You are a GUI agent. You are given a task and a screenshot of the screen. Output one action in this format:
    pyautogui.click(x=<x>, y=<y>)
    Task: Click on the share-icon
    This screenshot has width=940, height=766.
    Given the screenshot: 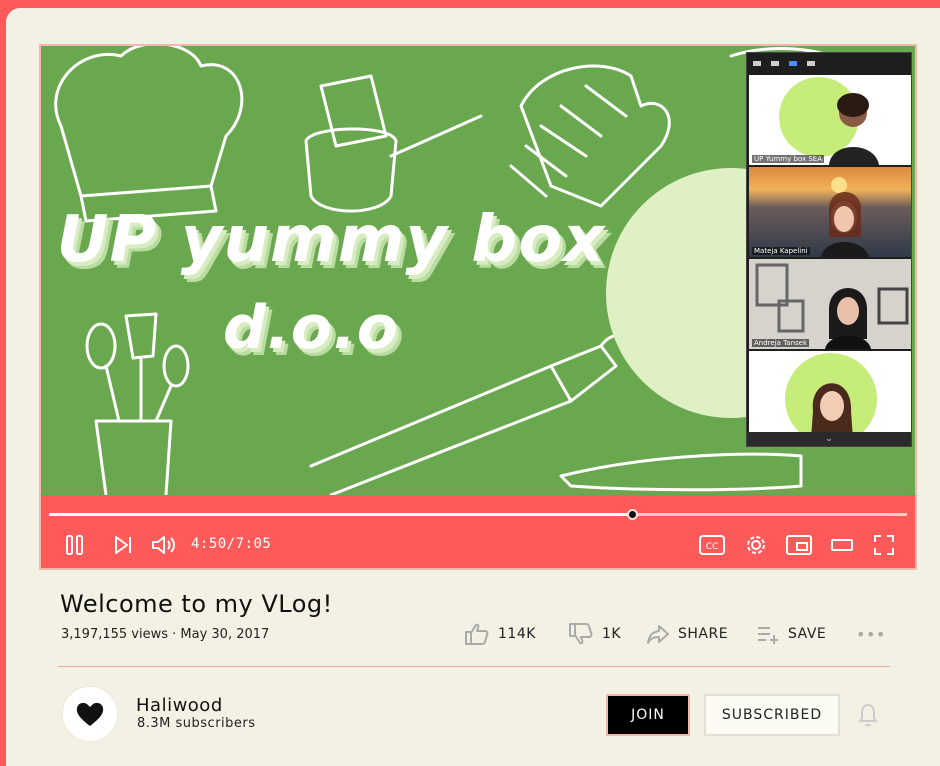 What is the action you would take?
    pyautogui.click(x=658, y=634)
    